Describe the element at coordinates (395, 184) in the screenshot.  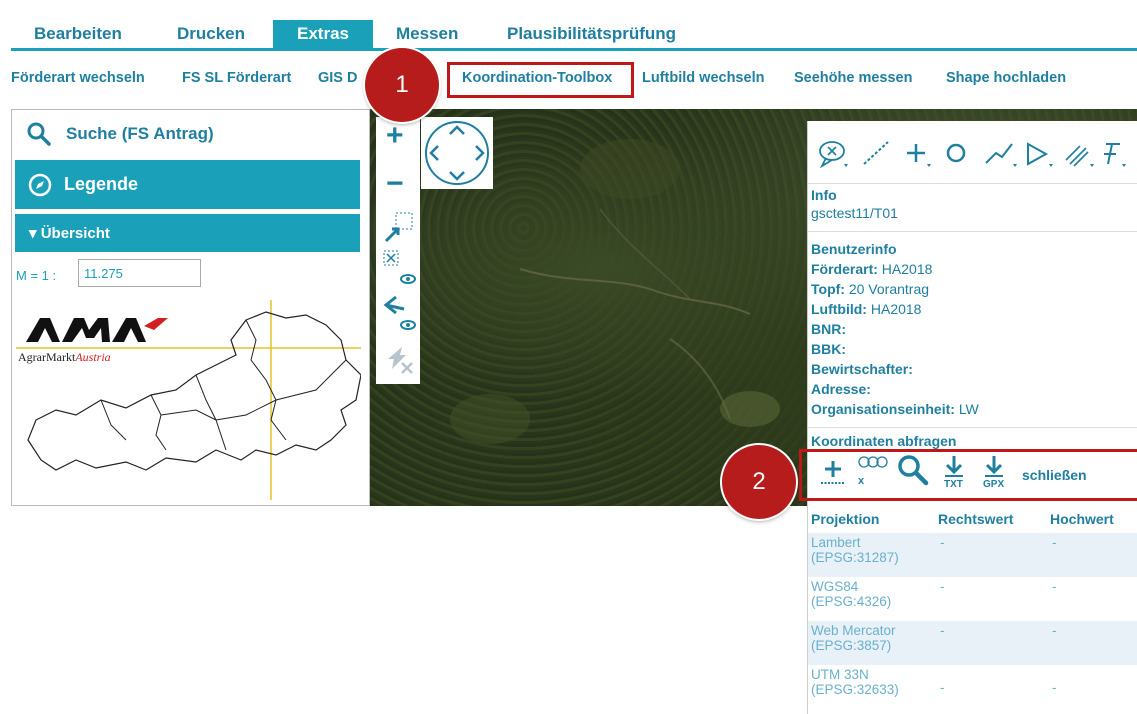
I see `zoom-out-button: −` at that location.